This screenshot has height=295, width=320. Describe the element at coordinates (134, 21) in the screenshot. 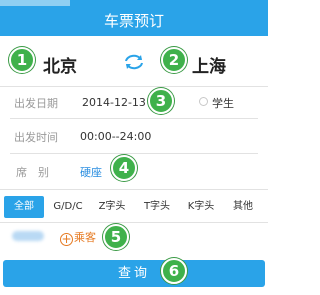

I see `page-title: 车票预订` at that location.